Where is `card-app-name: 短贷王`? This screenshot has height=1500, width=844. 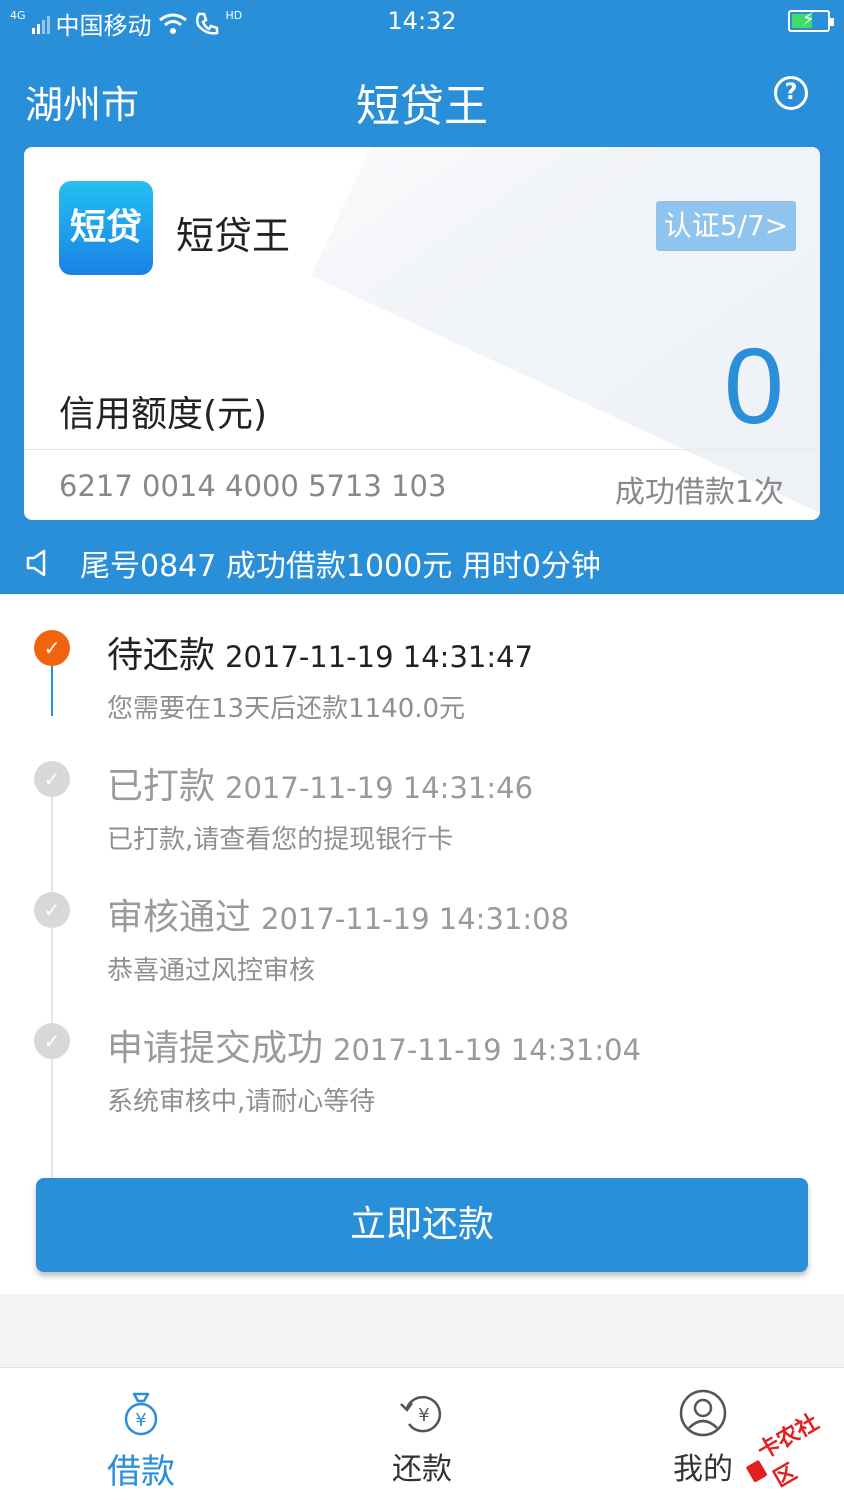 card-app-name: 短贷王 is located at coordinates (233, 236).